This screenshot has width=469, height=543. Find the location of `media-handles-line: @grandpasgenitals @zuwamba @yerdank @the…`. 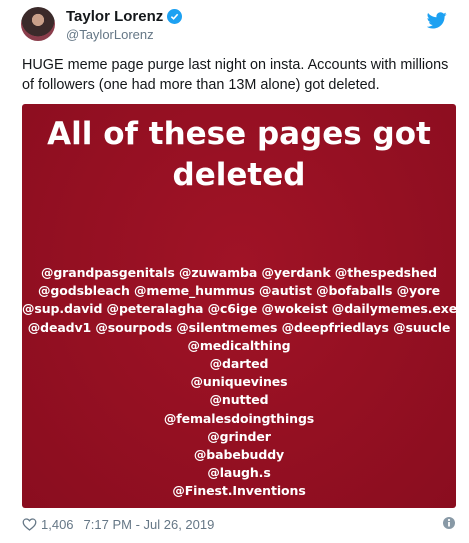

media-handles-line: @grandpasgenitals @zuwamba @yerdank @the… is located at coordinates (239, 272).